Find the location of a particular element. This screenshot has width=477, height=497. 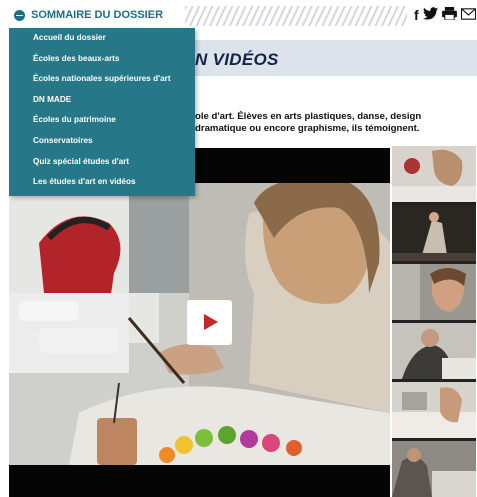

email-icon is located at coordinates (468, 15).